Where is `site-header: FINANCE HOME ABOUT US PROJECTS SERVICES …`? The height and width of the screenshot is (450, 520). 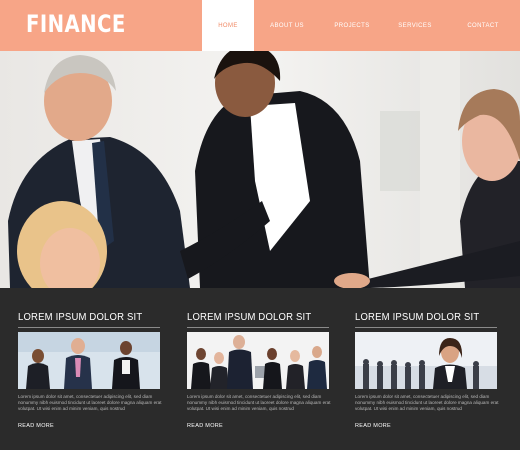 site-header: FINANCE HOME ABOUT US PROJECTS SERVICES … is located at coordinates (260, 25).